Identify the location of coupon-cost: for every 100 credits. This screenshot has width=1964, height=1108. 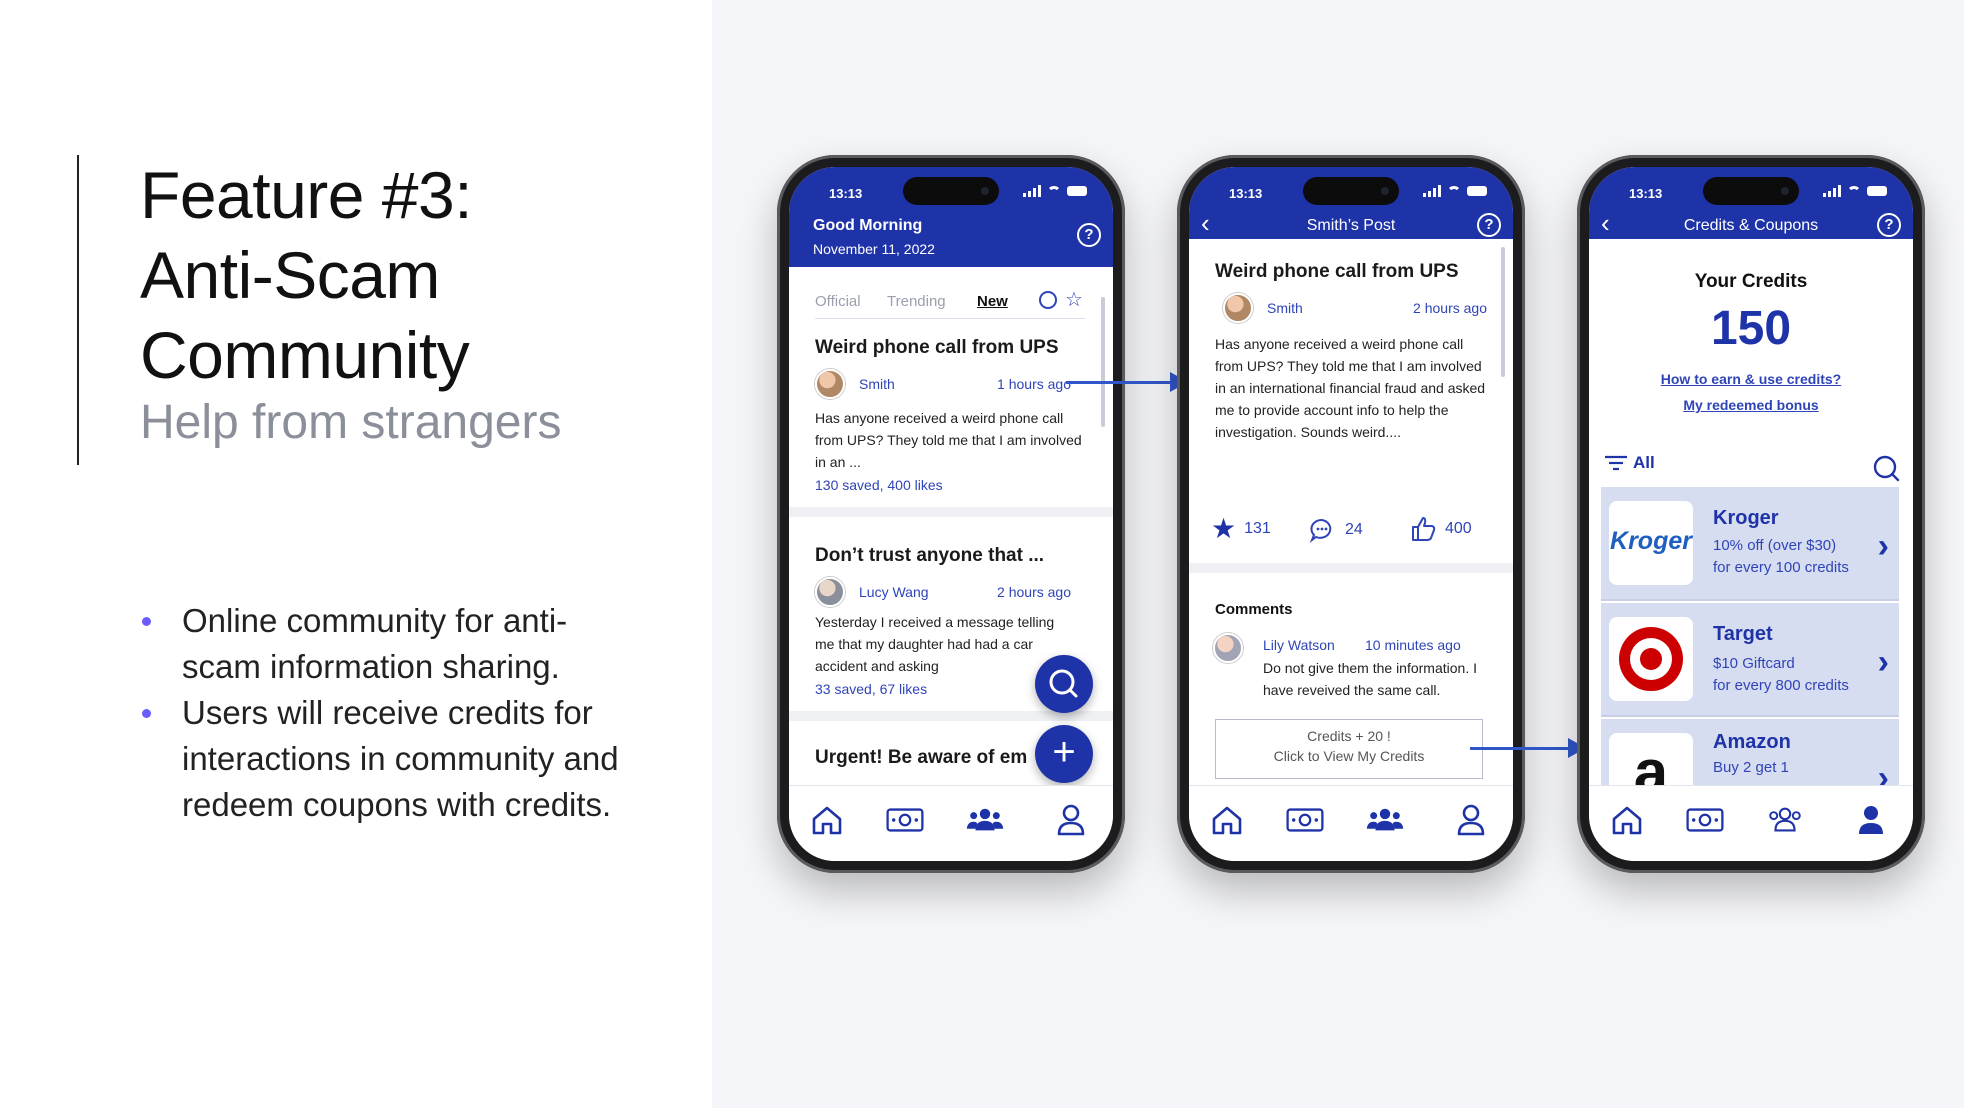
(1781, 567).